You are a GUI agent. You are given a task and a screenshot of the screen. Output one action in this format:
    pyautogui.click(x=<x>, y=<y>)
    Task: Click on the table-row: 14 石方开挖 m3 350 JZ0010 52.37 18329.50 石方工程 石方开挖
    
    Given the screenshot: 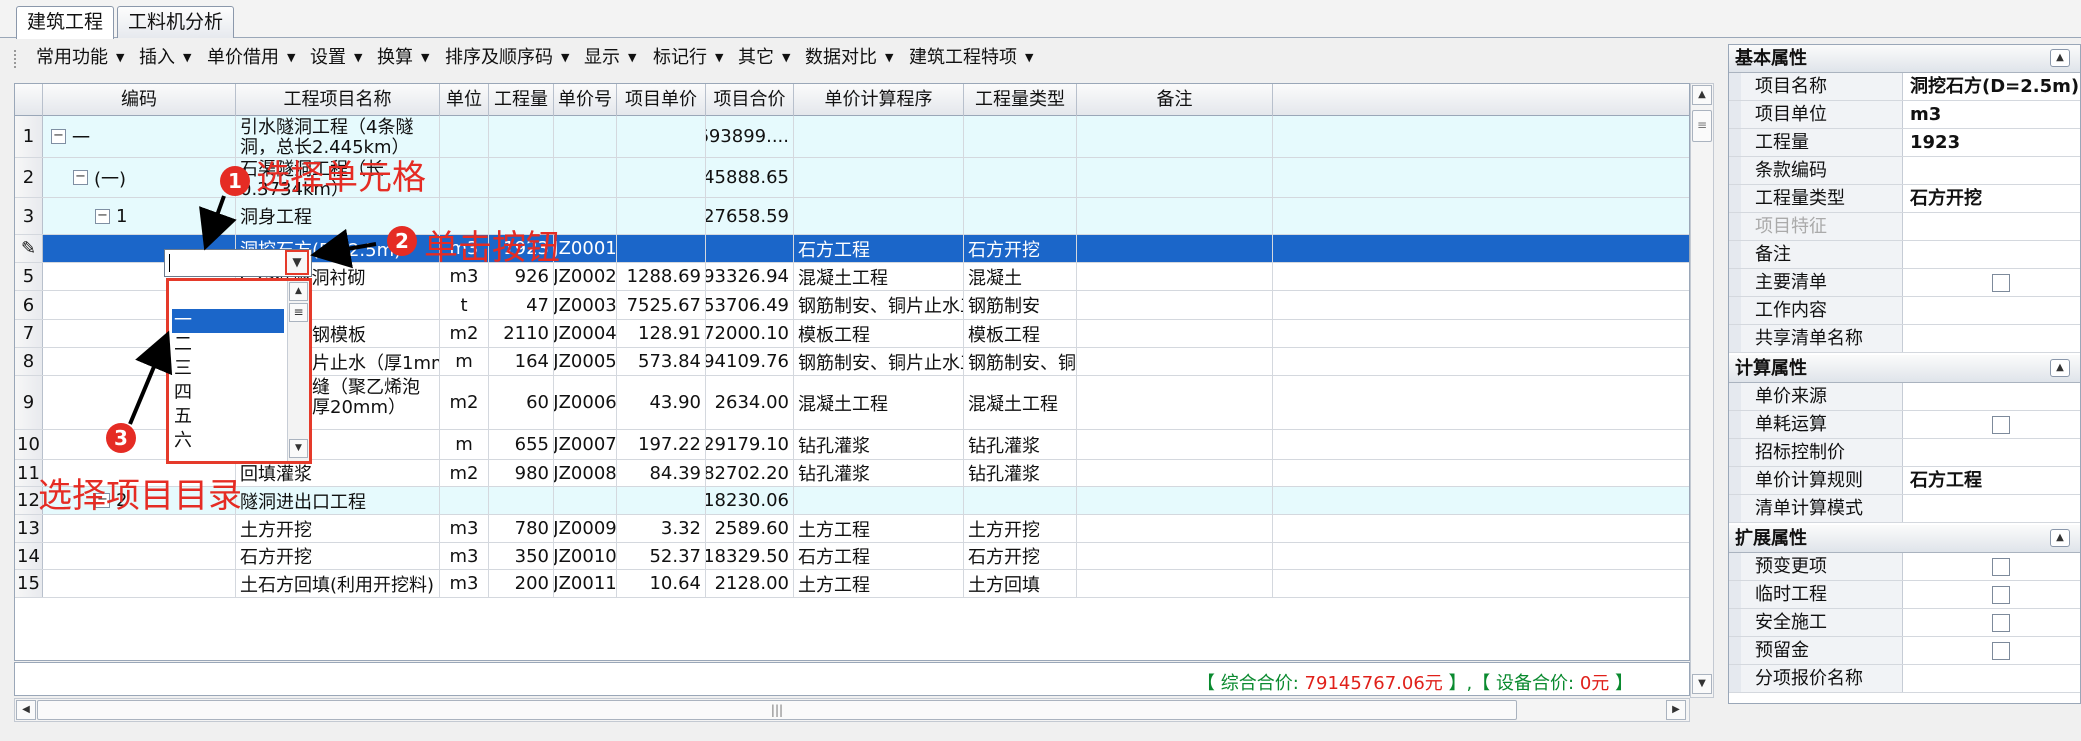 What is the action you would take?
    pyautogui.click(x=852, y=556)
    